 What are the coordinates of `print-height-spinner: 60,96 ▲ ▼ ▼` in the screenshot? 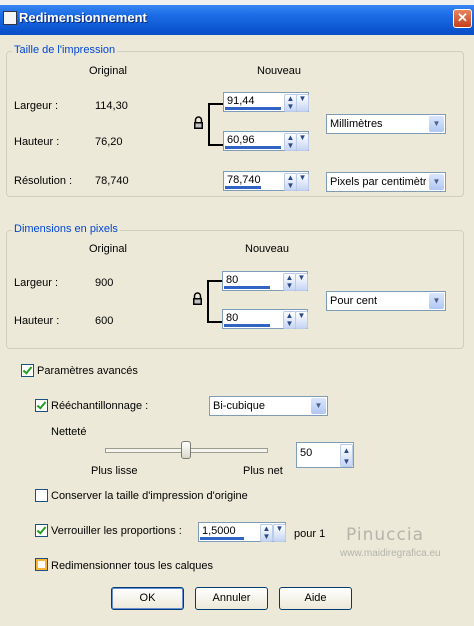 It's located at (266, 141).